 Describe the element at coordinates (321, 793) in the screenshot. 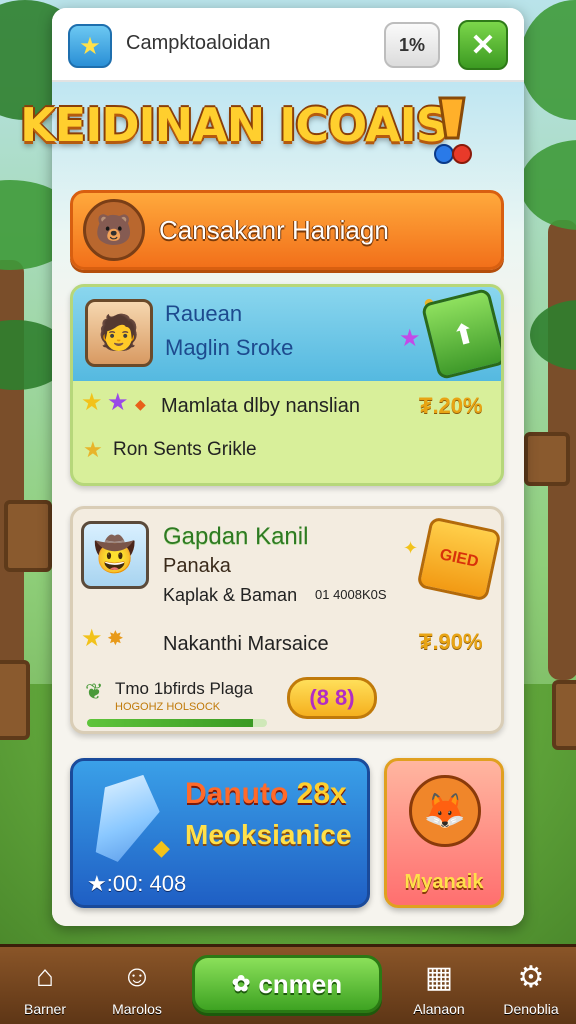

I see `offer-multiplier: 28x` at that location.